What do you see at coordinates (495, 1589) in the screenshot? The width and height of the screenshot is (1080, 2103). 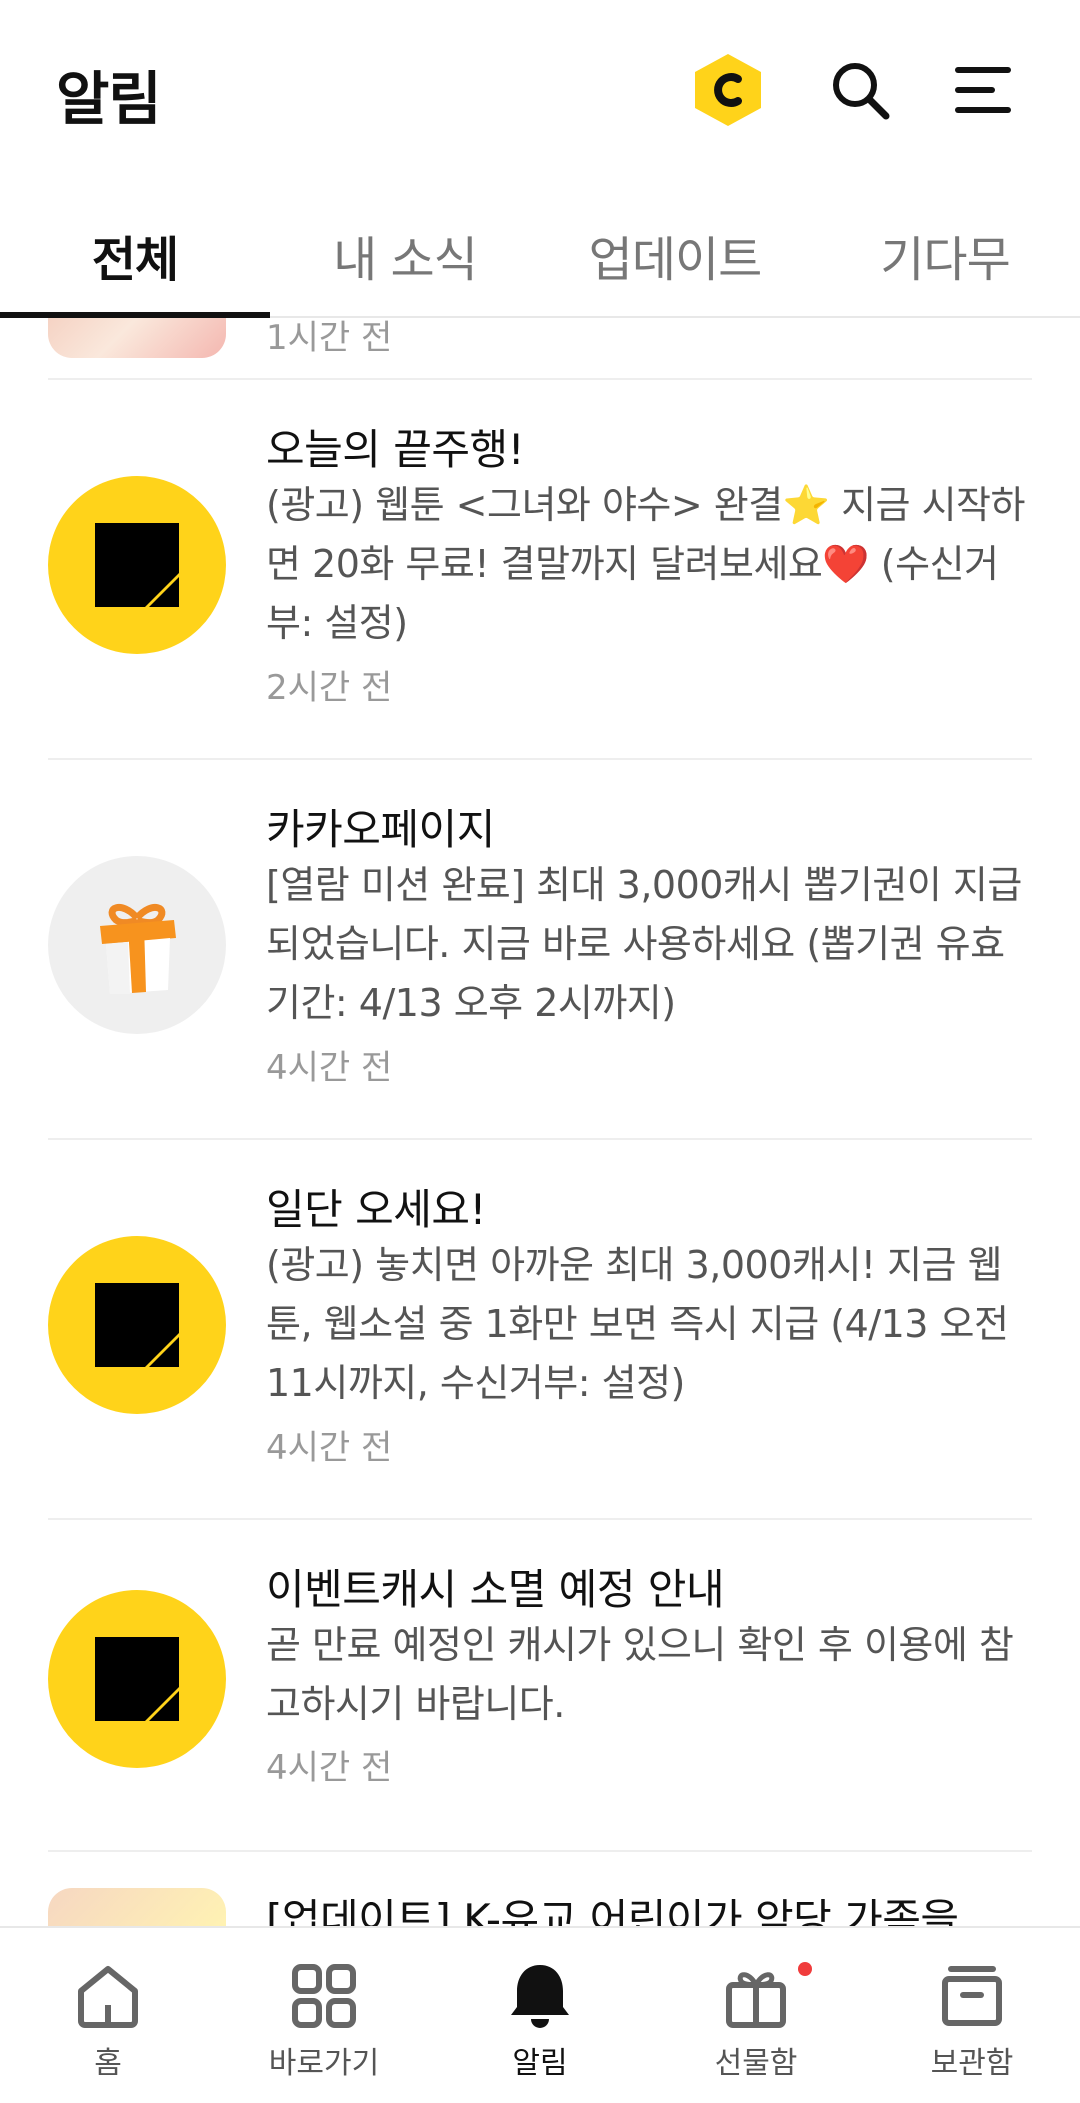 I see `notification-title: 이벤트캐시 소멸 예정 안내` at bounding box center [495, 1589].